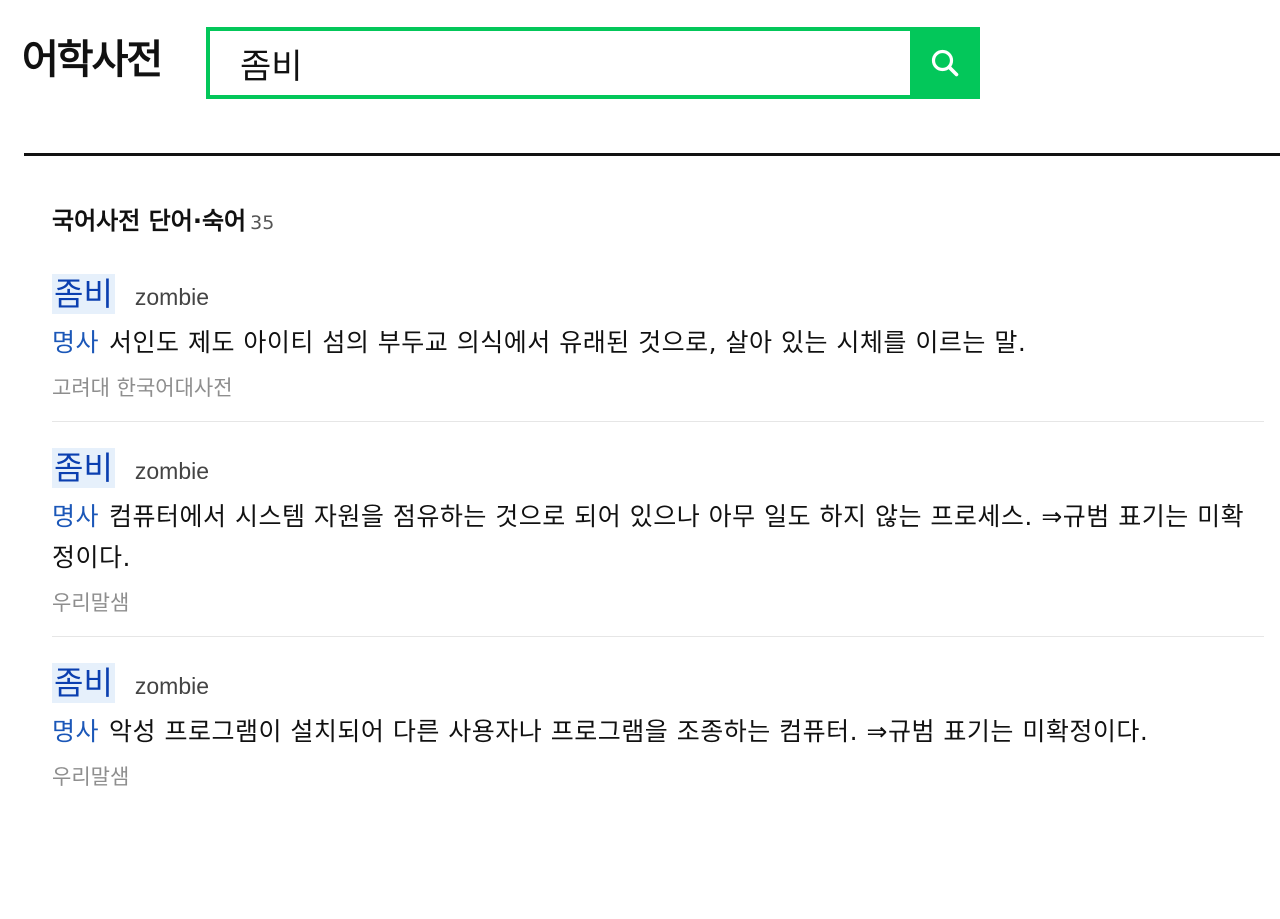 The width and height of the screenshot is (1280, 919). I want to click on search-icon, so click(945, 63).